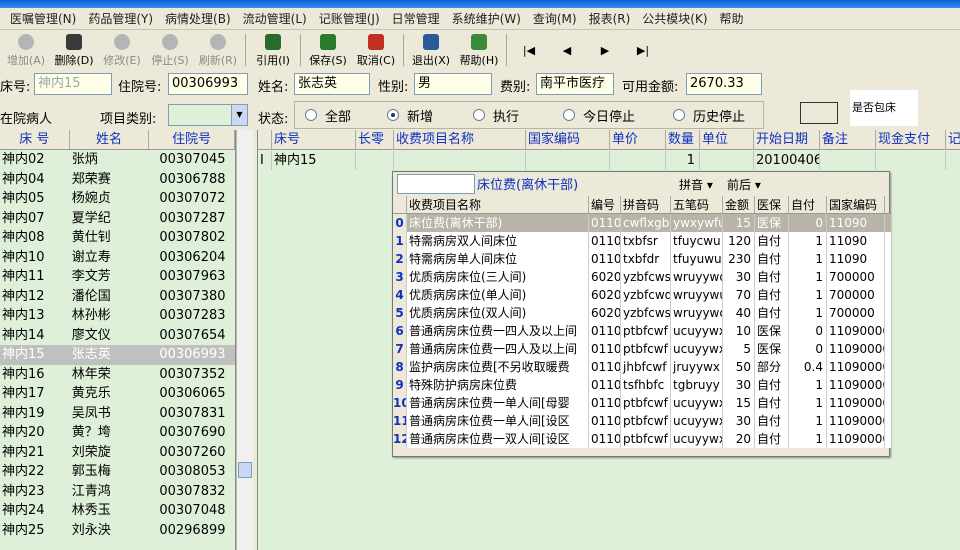 This screenshot has height=550, width=960. I want to click on table-row: 神内23 江青鸿 00307832, so click(117, 492).